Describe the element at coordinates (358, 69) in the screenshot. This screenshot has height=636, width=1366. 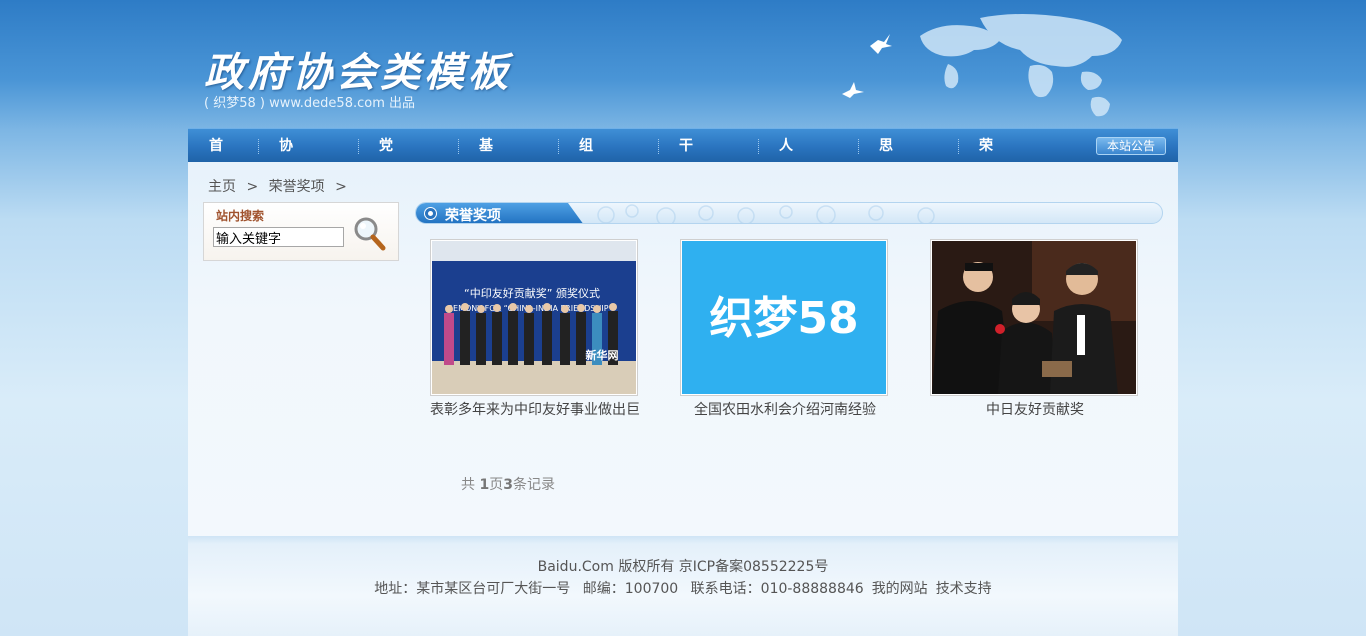
I see `site-logo-title: 政府协会类模板` at that location.